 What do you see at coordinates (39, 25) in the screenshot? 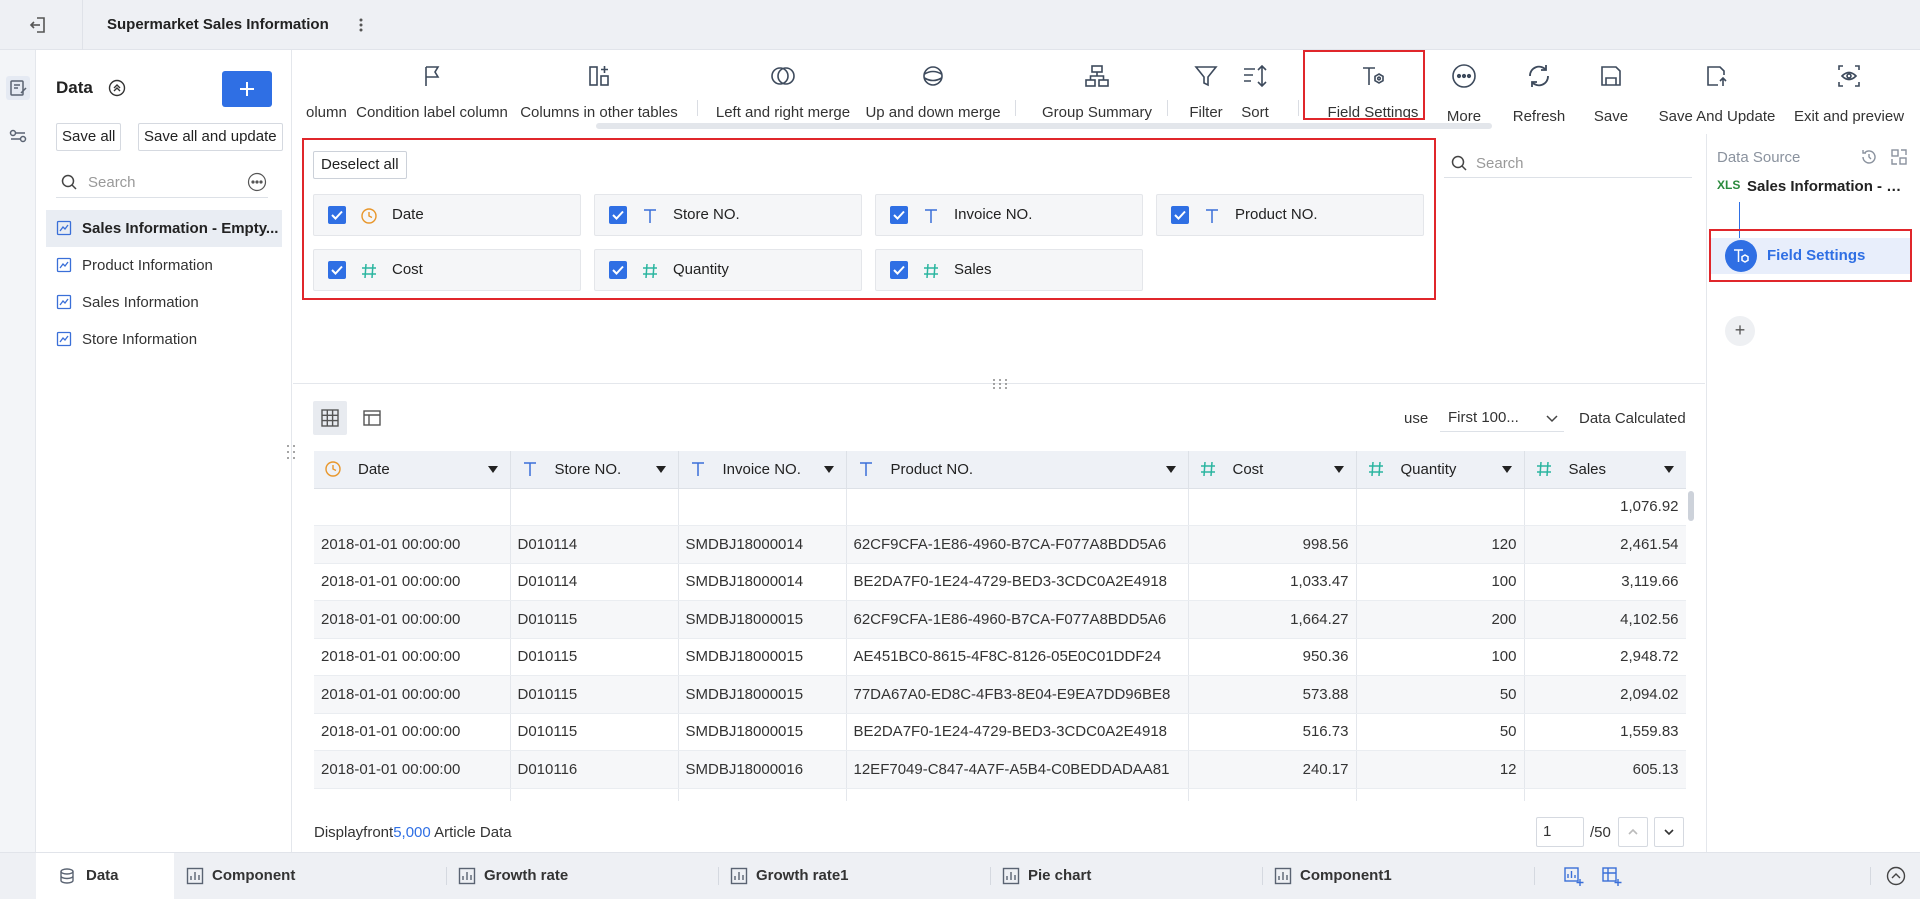
I see `exit-icon` at bounding box center [39, 25].